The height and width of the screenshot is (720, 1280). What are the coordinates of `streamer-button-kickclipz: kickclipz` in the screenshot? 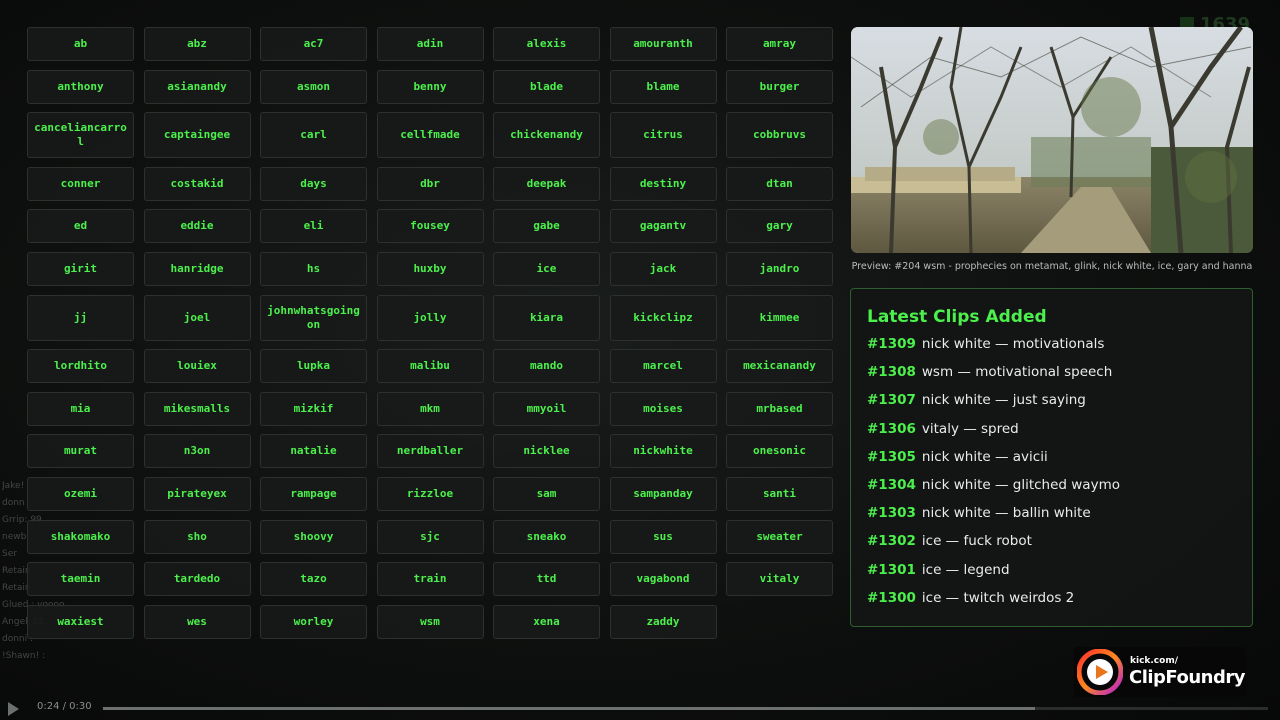 It's located at (663, 317).